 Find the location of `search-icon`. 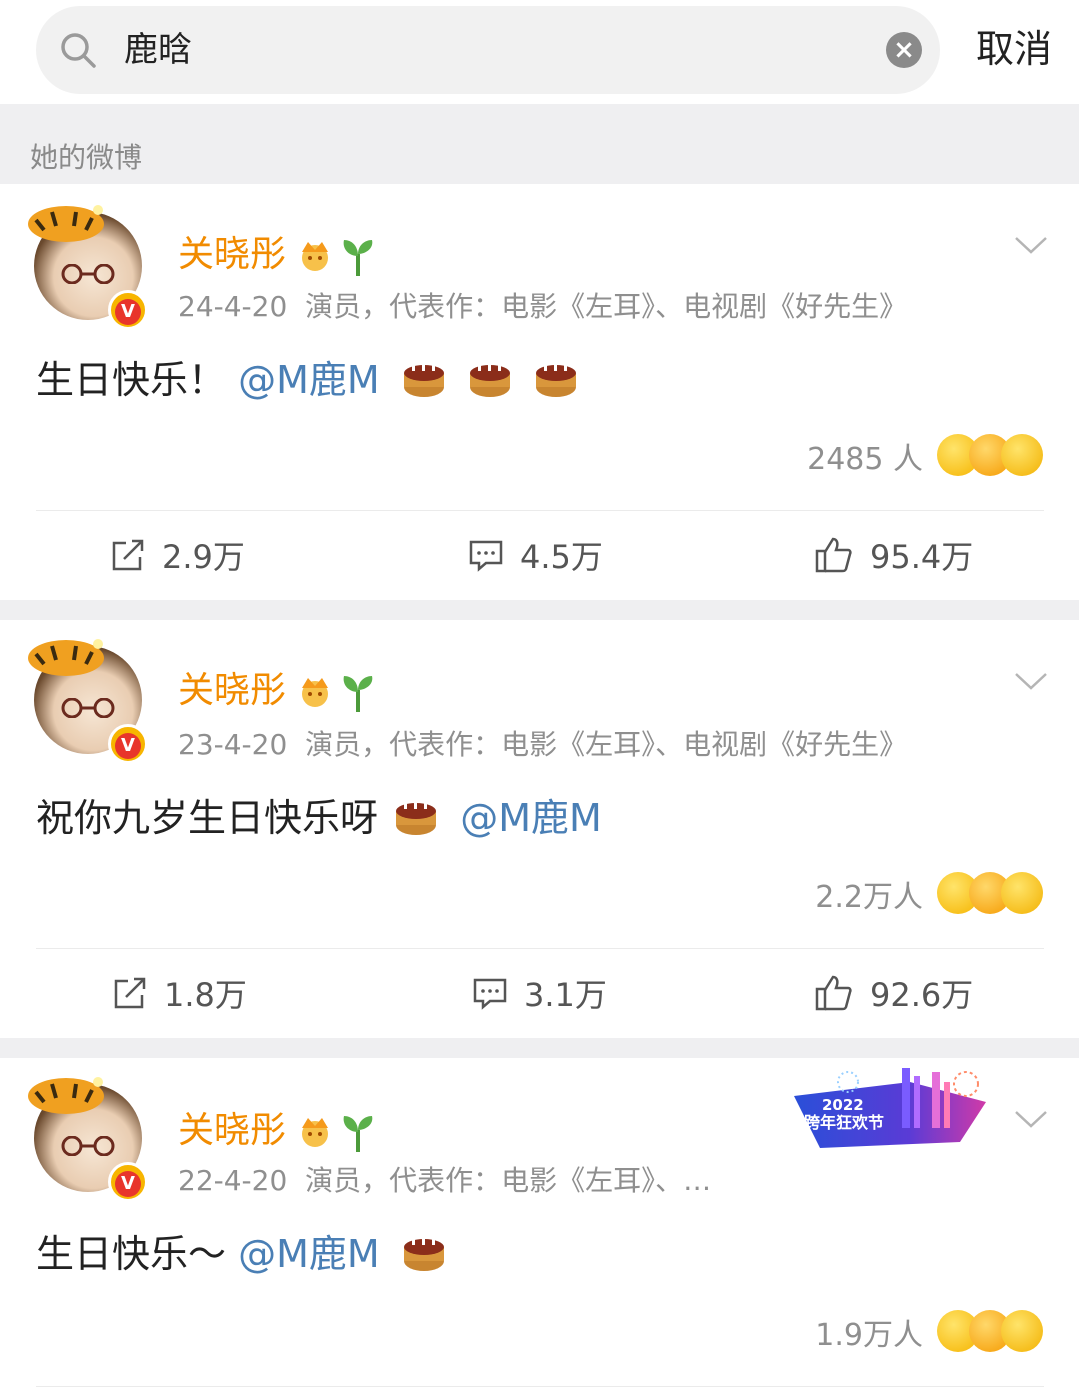

search-icon is located at coordinates (78, 50).